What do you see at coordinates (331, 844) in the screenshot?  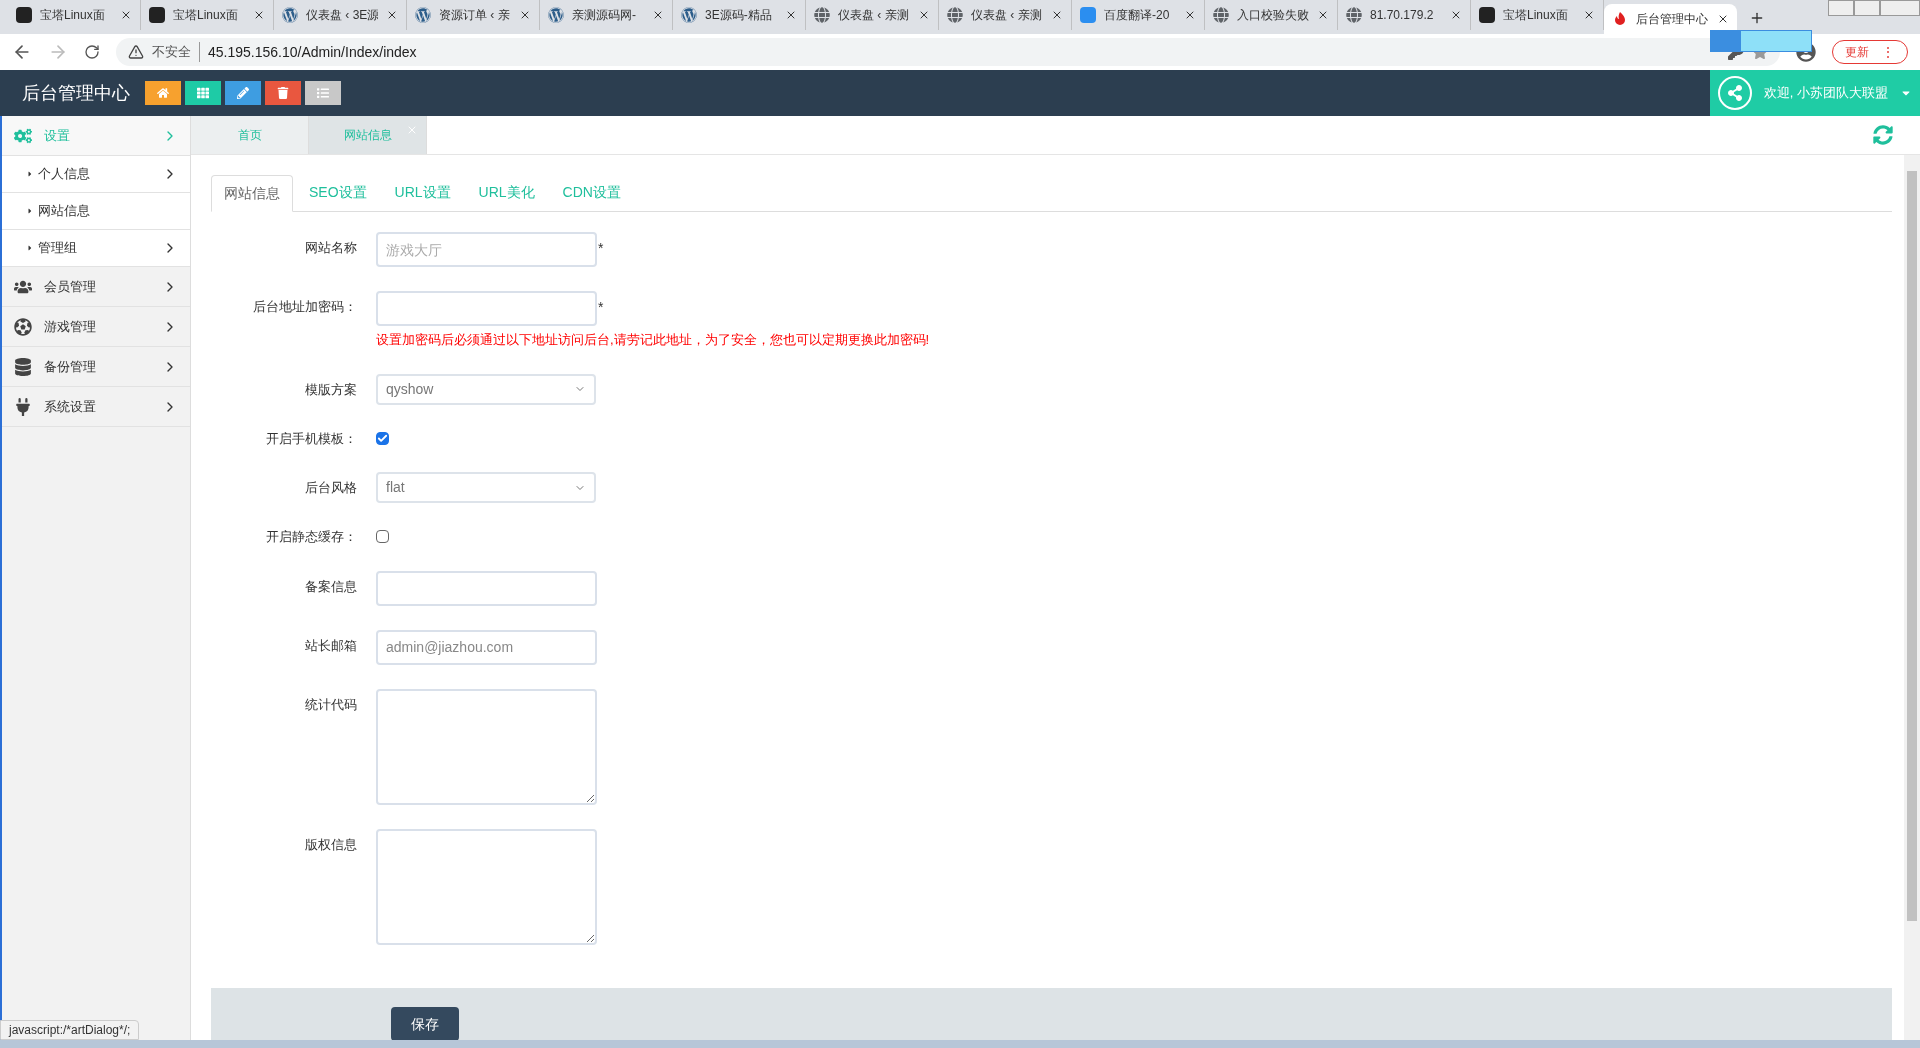 I see `field-label: 版权信息` at bounding box center [331, 844].